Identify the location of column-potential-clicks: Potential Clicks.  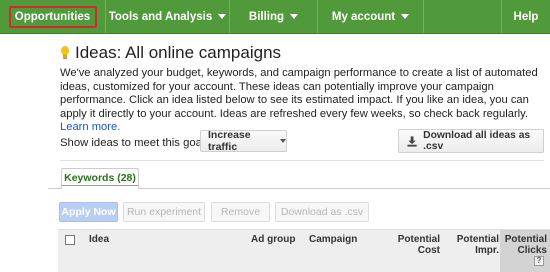
(524, 245).